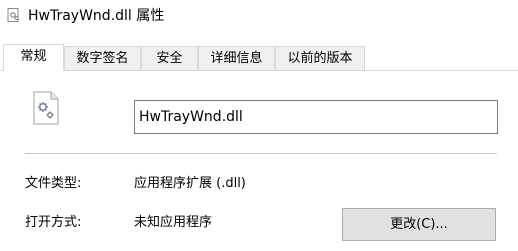 The image size is (518, 251). Describe the element at coordinates (169, 58) in the screenshot. I see `tab-security: 安全` at that location.